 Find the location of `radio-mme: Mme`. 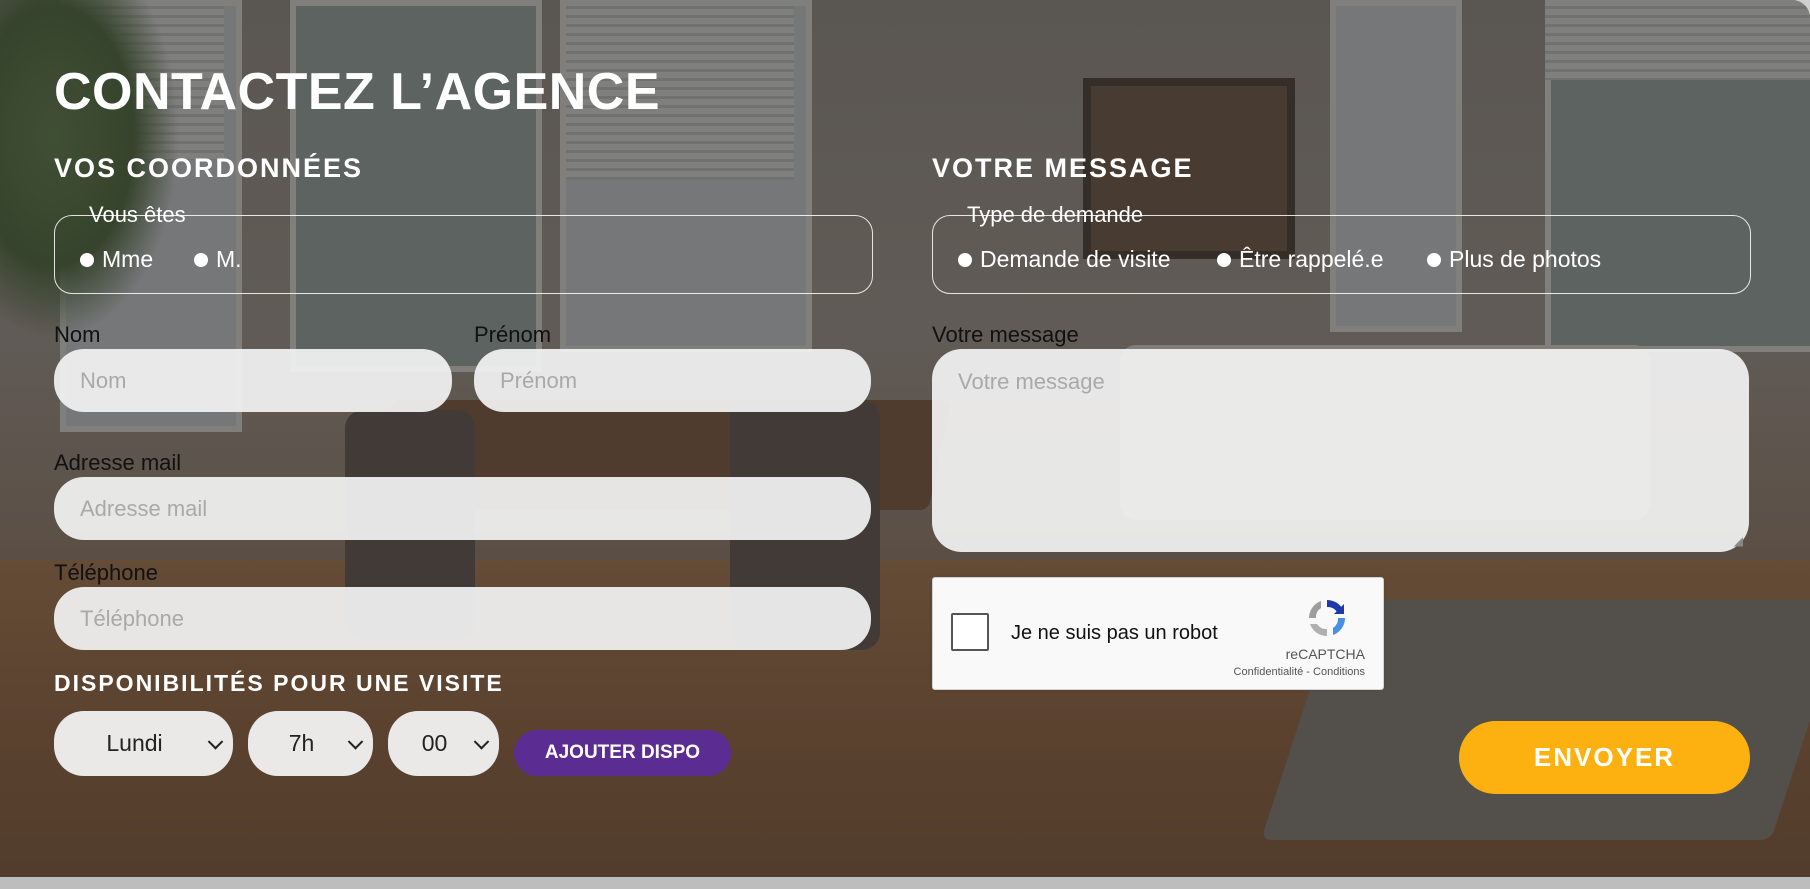

radio-mme: Mme is located at coordinates (116, 259).